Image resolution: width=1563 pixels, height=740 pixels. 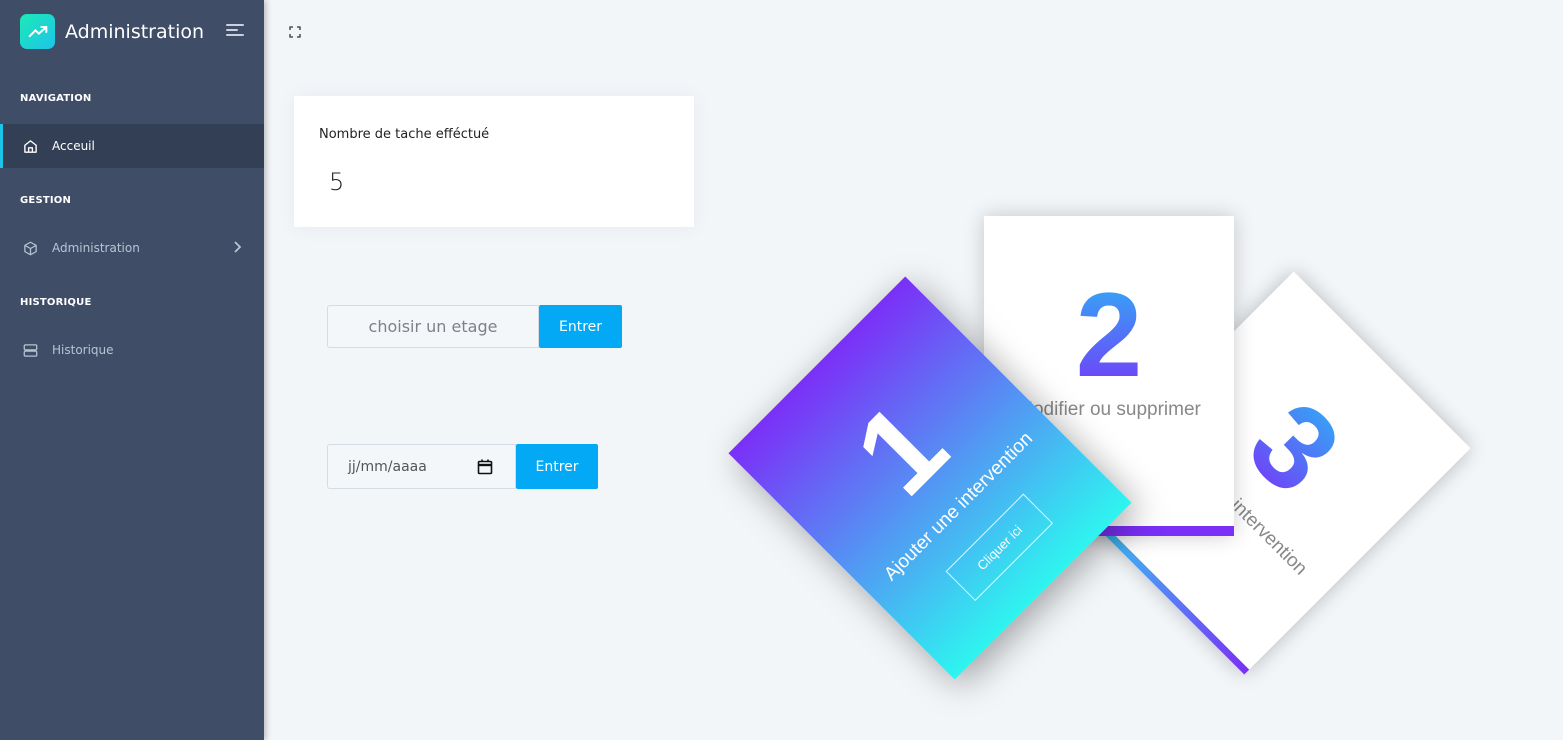 I want to click on stat-value: 5, so click(x=337, y=182).